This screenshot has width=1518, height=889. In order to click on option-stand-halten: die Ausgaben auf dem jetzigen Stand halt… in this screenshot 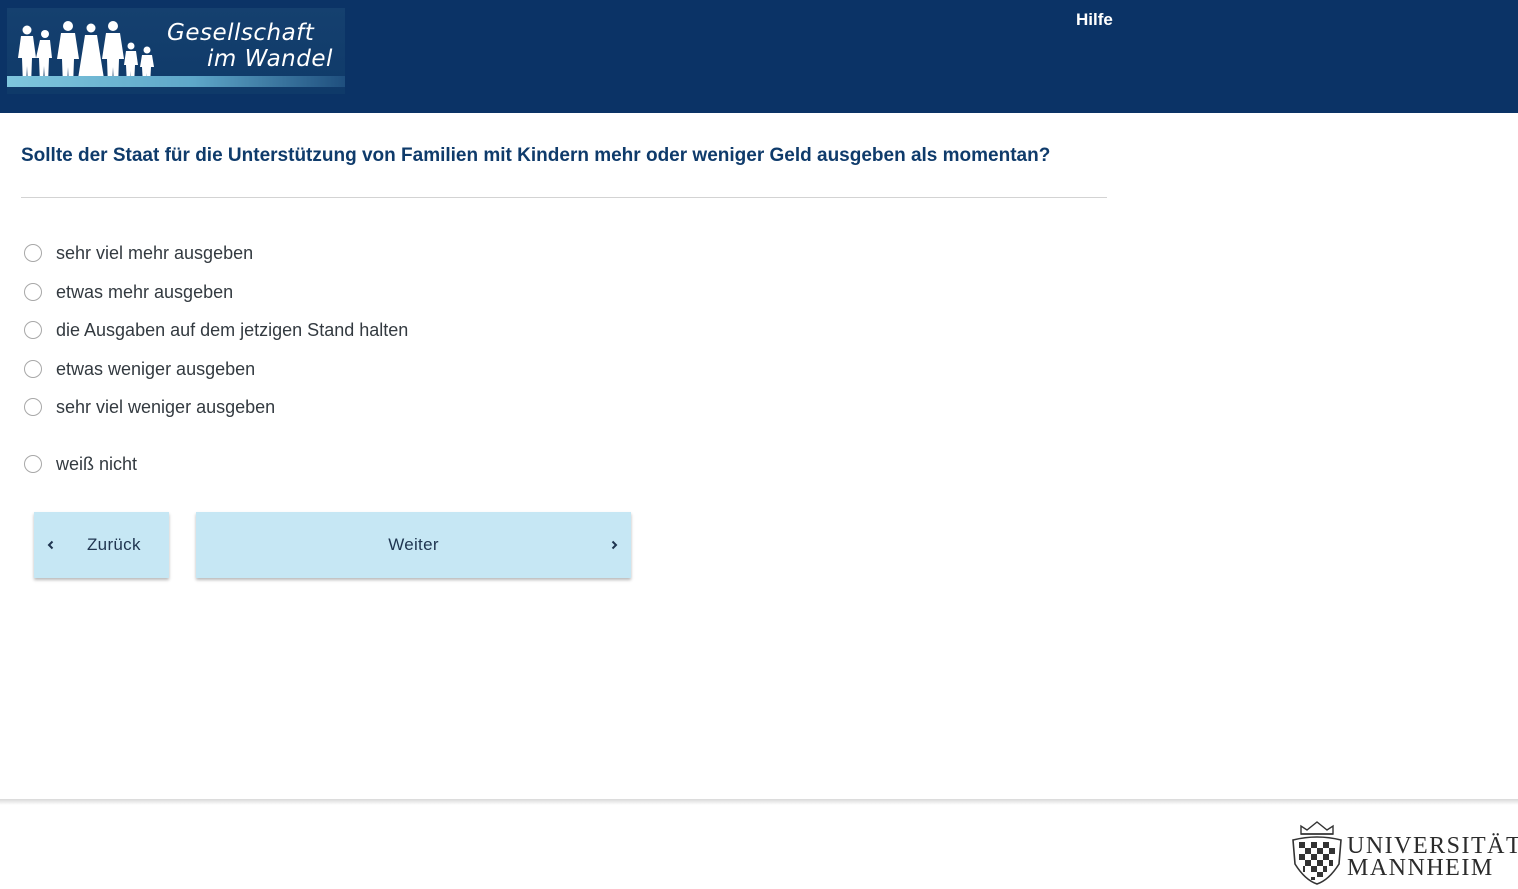, I will do `click(216, 330)`.